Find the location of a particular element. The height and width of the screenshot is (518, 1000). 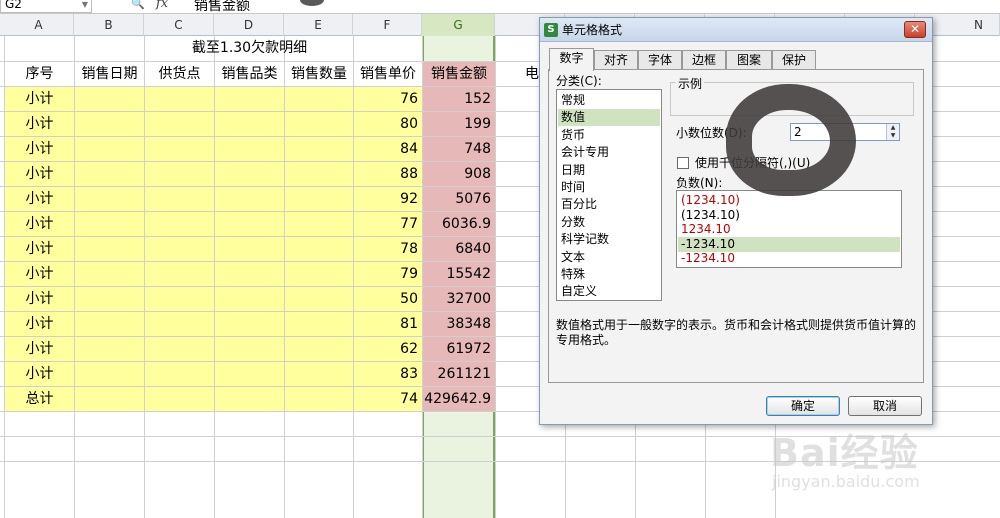

data-cell: 77 is located at coordinates (388, 224).